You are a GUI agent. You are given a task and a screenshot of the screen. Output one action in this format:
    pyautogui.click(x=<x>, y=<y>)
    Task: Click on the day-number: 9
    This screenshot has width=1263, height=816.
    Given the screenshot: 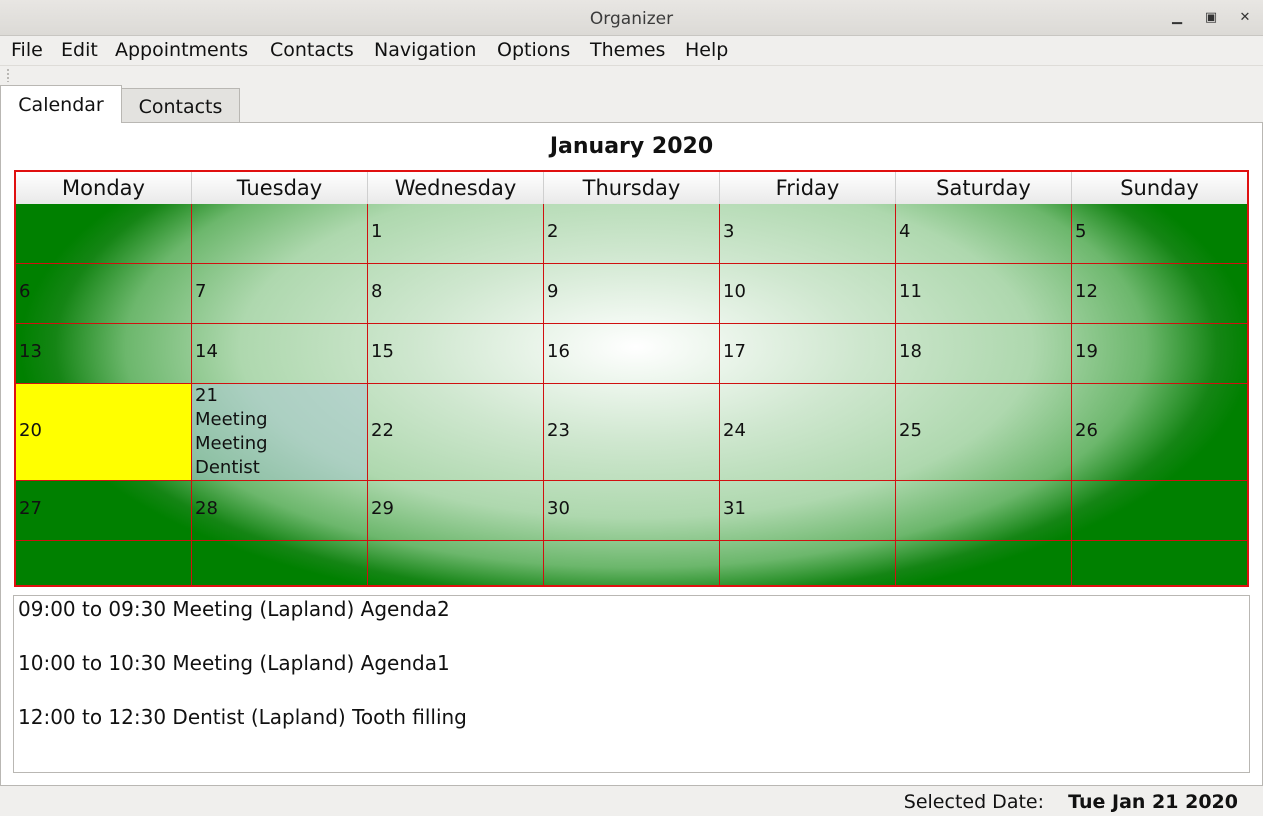 What is the action you would take?
    pyautogui.click(x=553, y=291)
    